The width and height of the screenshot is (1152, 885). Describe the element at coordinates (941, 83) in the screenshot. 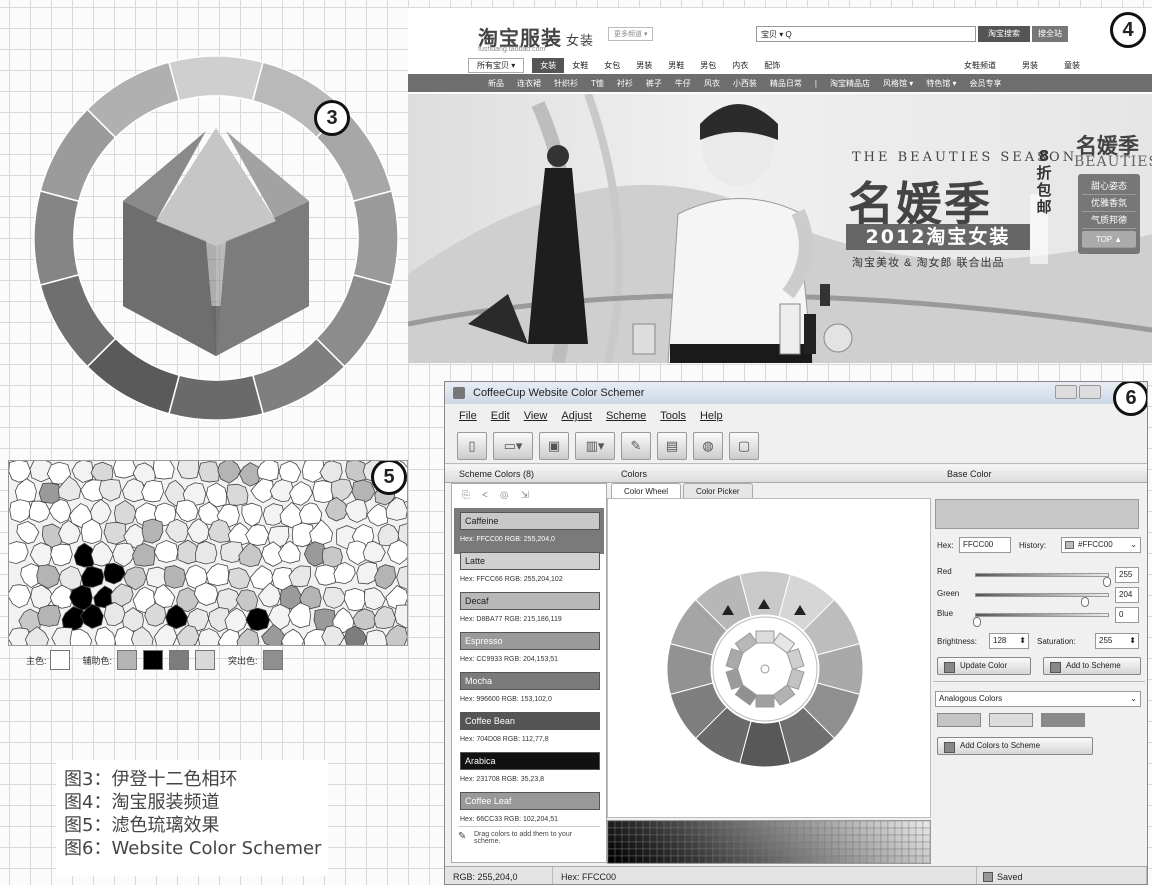

I see `sub-nav-item: 特色馆 ▾` at that location.